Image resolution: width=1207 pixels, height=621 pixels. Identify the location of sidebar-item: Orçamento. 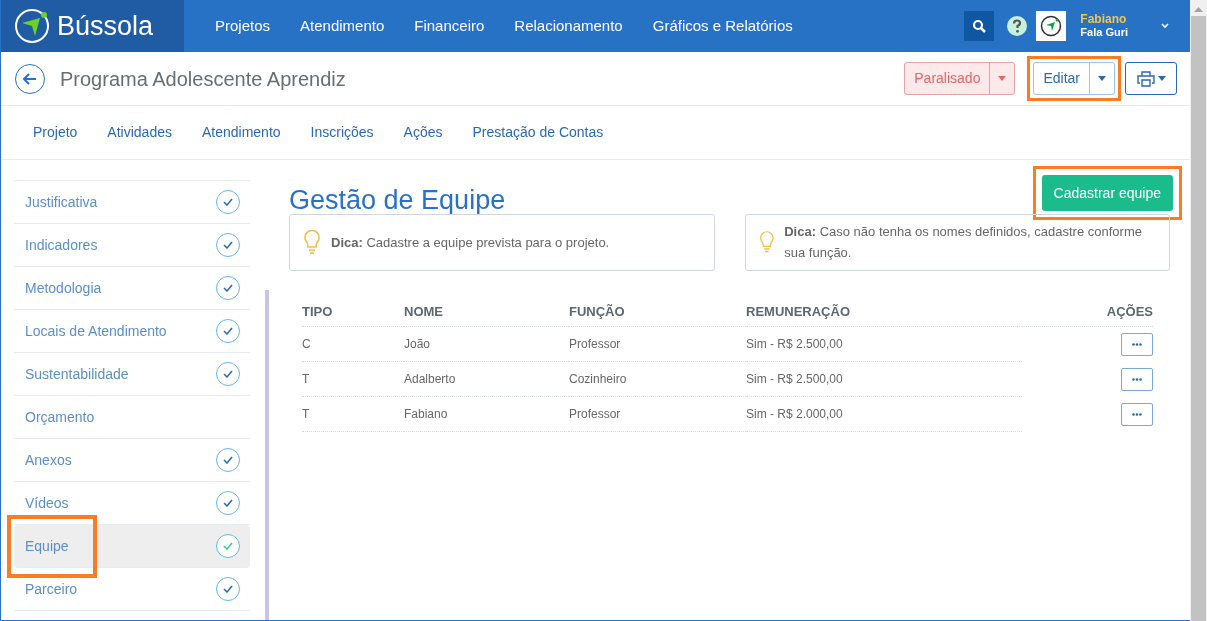
(132, 417).